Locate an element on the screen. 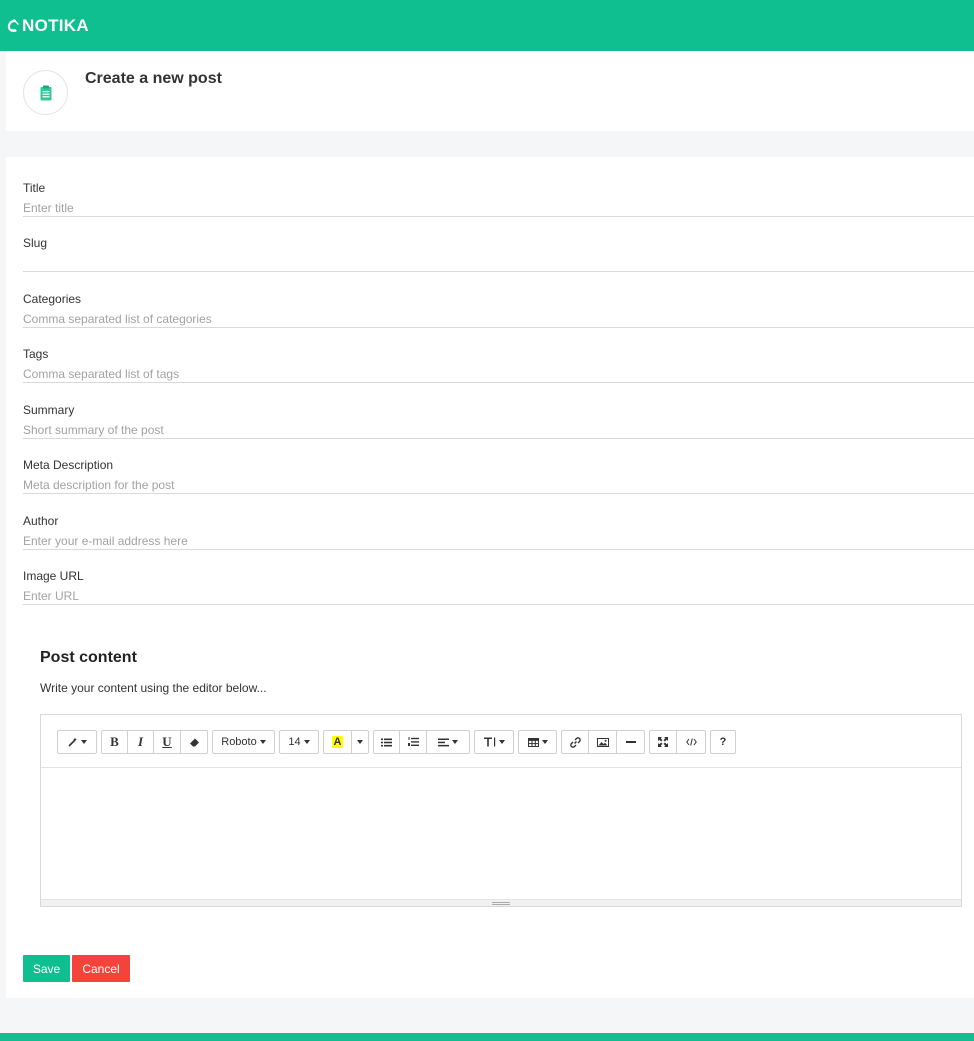 This screenshot has height=1041, width=974. brand-name: NOTIKA is located at coordinates (55, 25).